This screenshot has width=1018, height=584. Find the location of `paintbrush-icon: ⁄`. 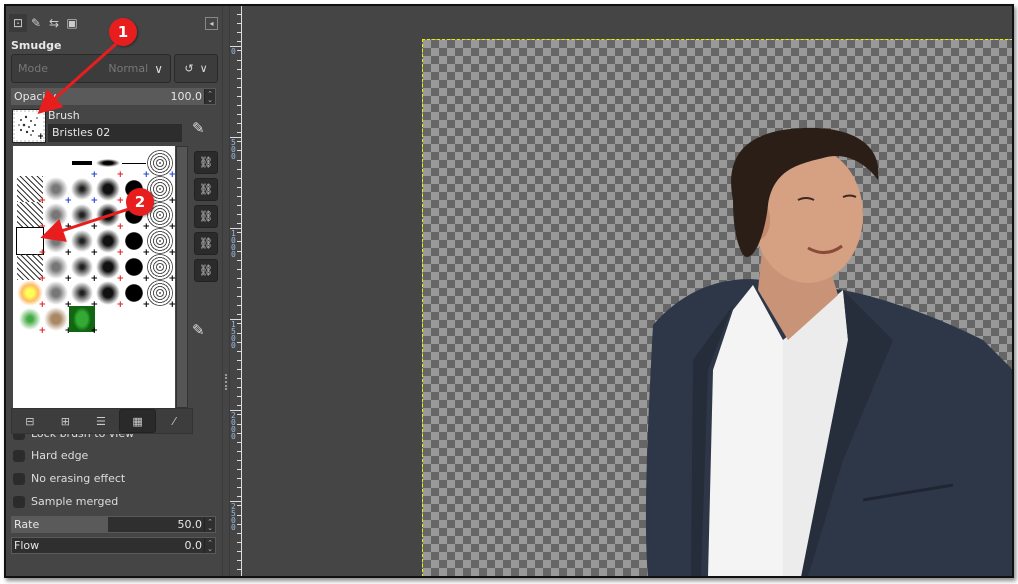

paintbrush-icon: ⁄ is located at coordinates (174, 421).